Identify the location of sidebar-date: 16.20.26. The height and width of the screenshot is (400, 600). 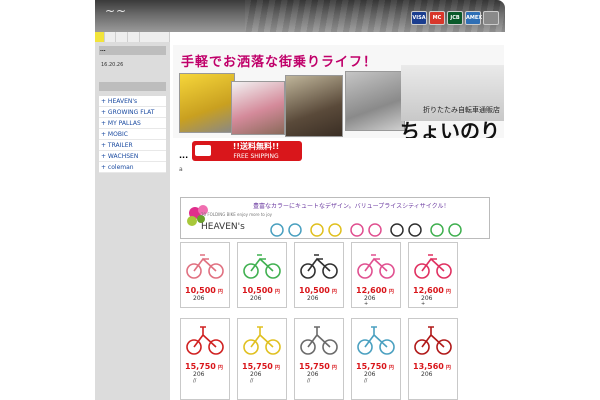
(112, 65).